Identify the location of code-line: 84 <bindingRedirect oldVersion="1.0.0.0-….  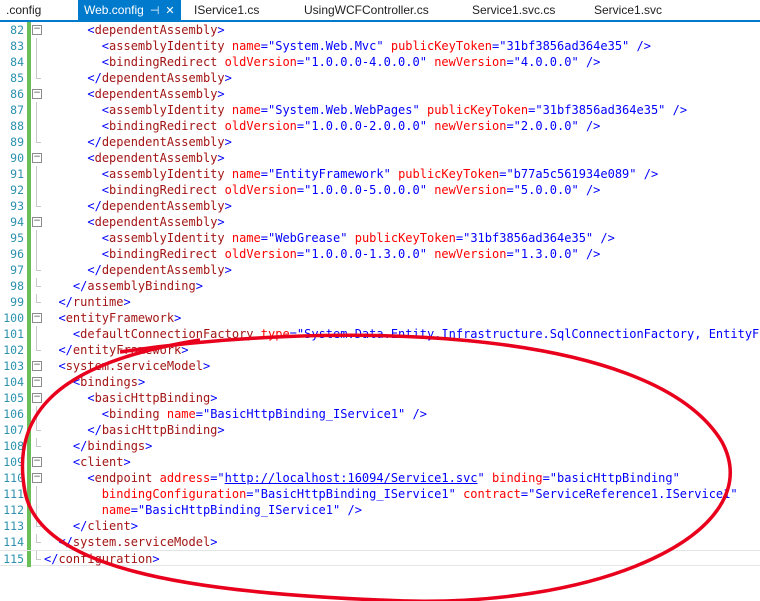
(380, 62).